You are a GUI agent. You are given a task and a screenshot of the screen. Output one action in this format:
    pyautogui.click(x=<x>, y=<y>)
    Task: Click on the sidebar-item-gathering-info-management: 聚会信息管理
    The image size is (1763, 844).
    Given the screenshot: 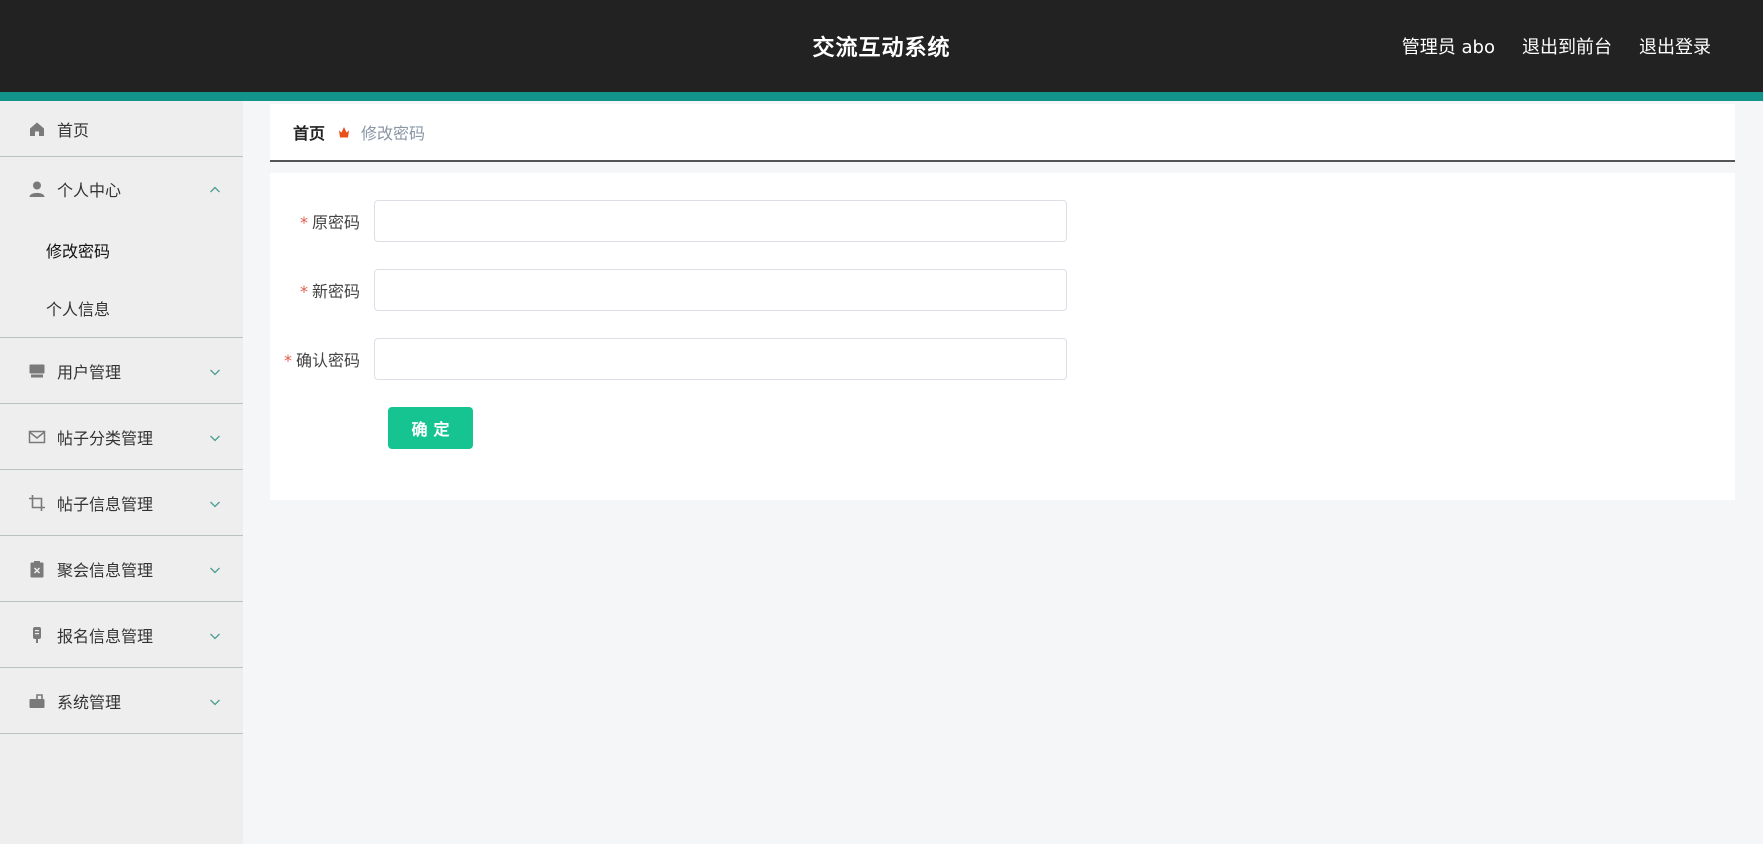 What is the action you would take?
    pyautogui.click(x=121, y=569)
    